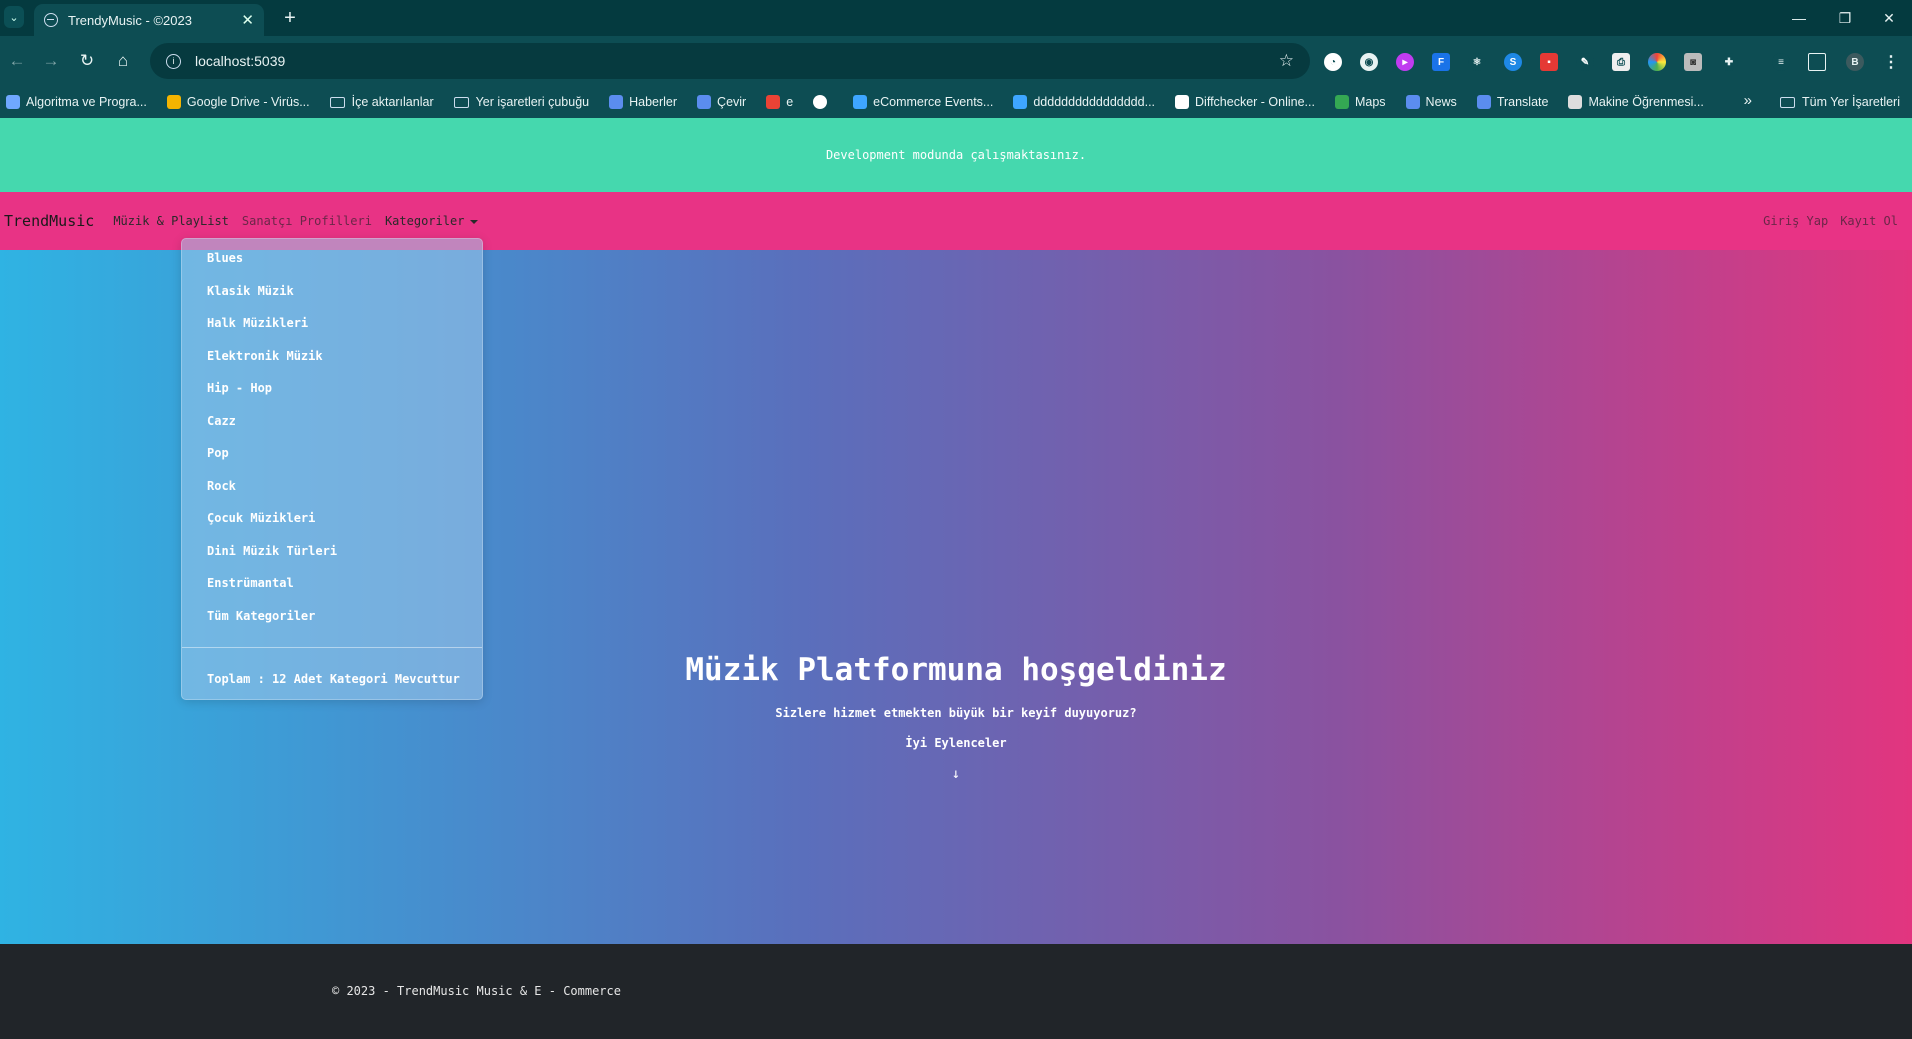 The width and height of the screenshot is (1912, 1039). I want to click on back-button: ←, so click(17, 61).